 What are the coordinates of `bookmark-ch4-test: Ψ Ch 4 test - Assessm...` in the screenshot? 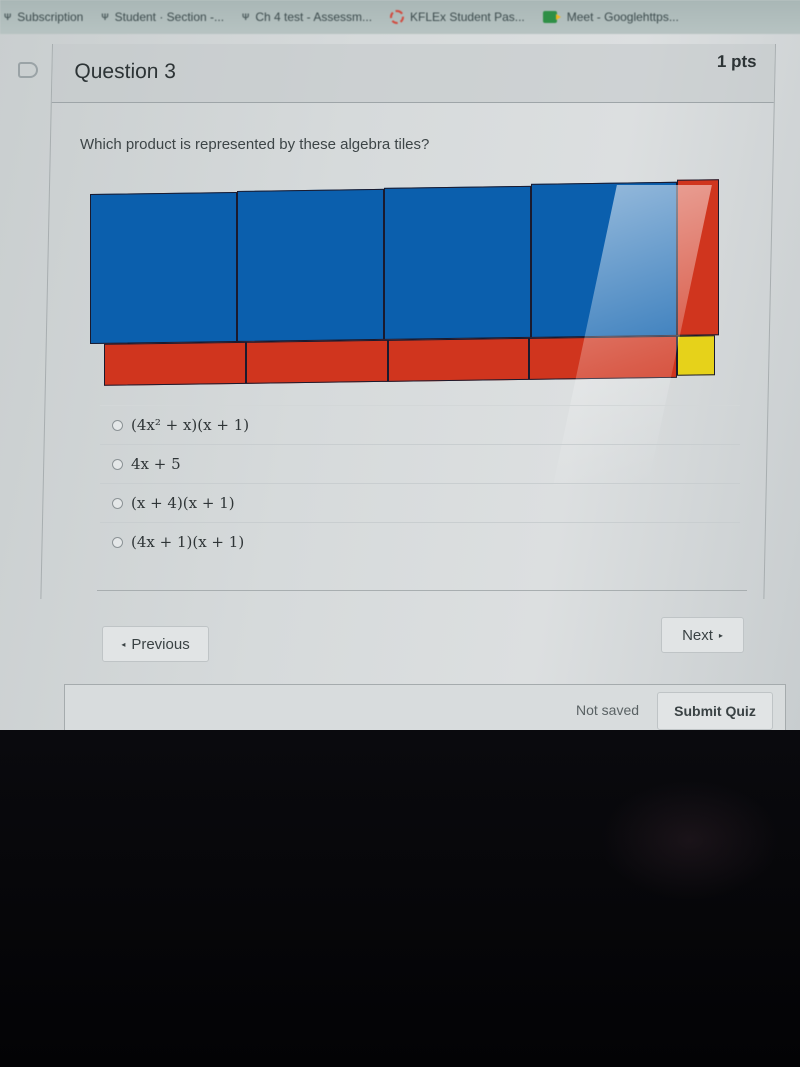 It's located at (307, 17).